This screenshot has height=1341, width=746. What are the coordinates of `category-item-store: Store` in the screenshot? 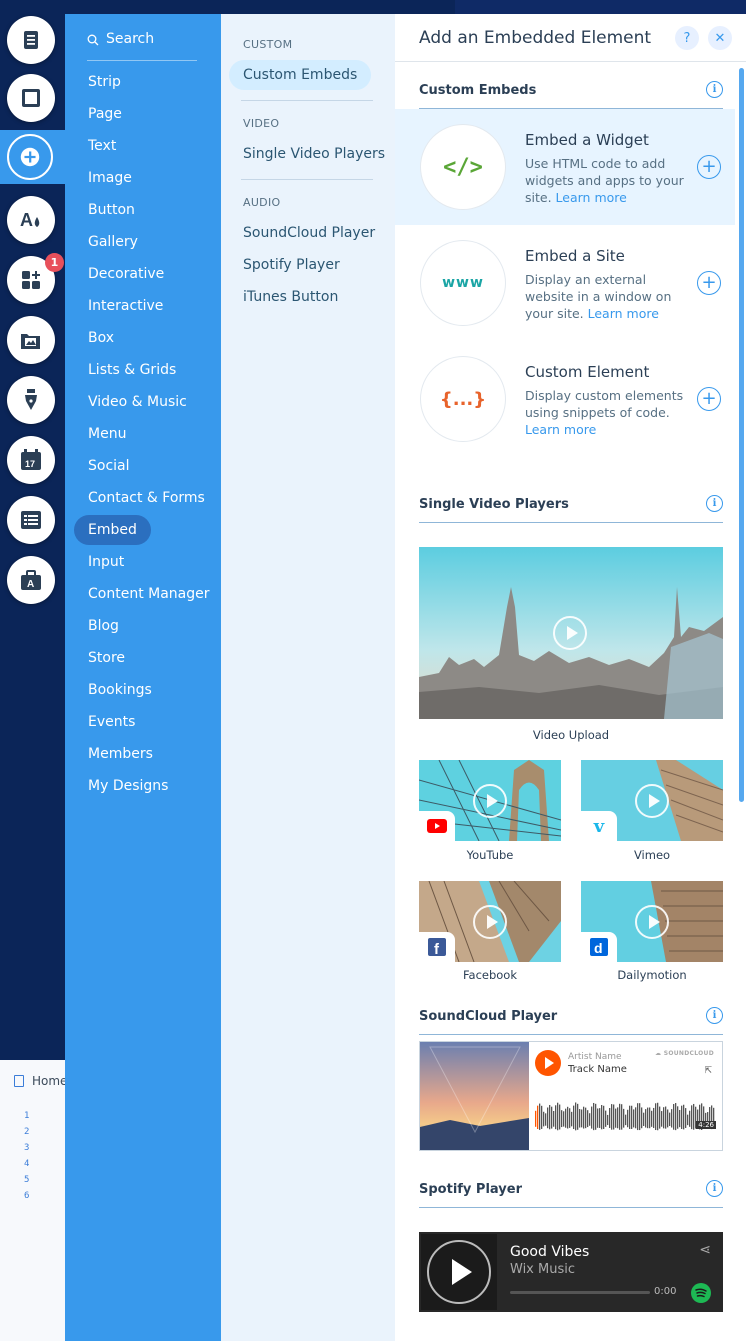 It's located at (143, 658).